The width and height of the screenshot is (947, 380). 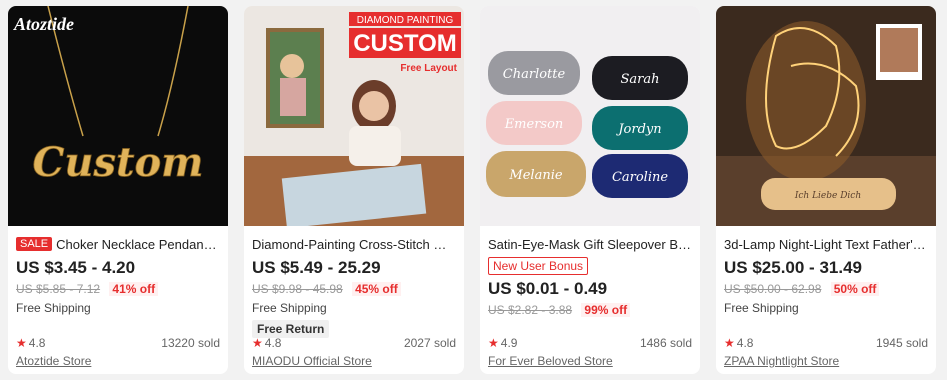 What do you see at coordinates (640, 79) in the screenshot?
I see `mask-name: Sarah` at bounding box center [640, 79].